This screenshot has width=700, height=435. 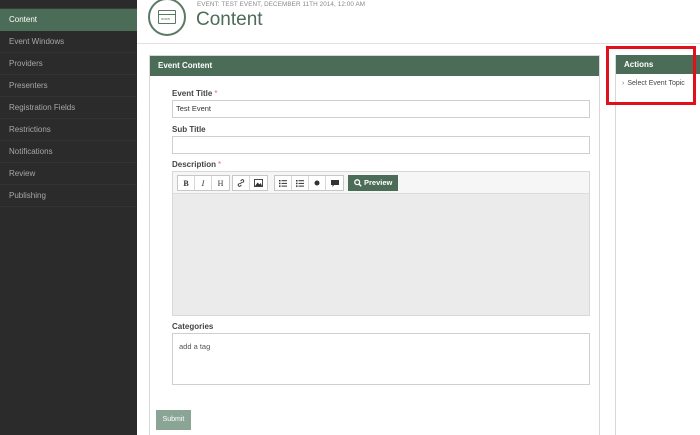 What do you see at coordinates (173, 420) in the screenshot?
I see `submit-button: Submit` at bounding box center [173, 420].